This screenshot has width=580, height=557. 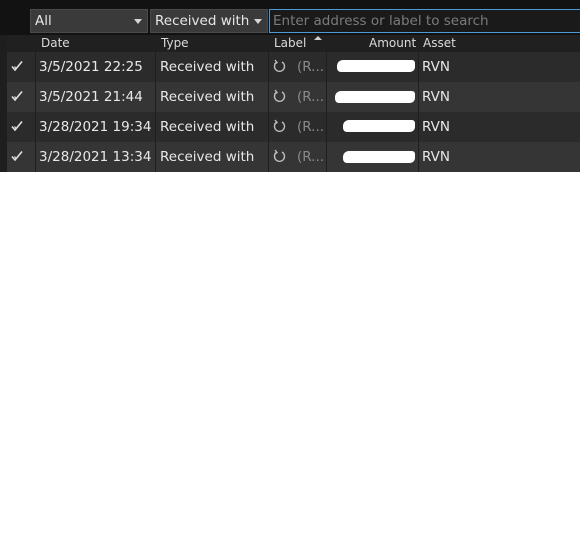 I want to click on date-cell: 3/5/2021 21:44, so click(x=95, y=97).